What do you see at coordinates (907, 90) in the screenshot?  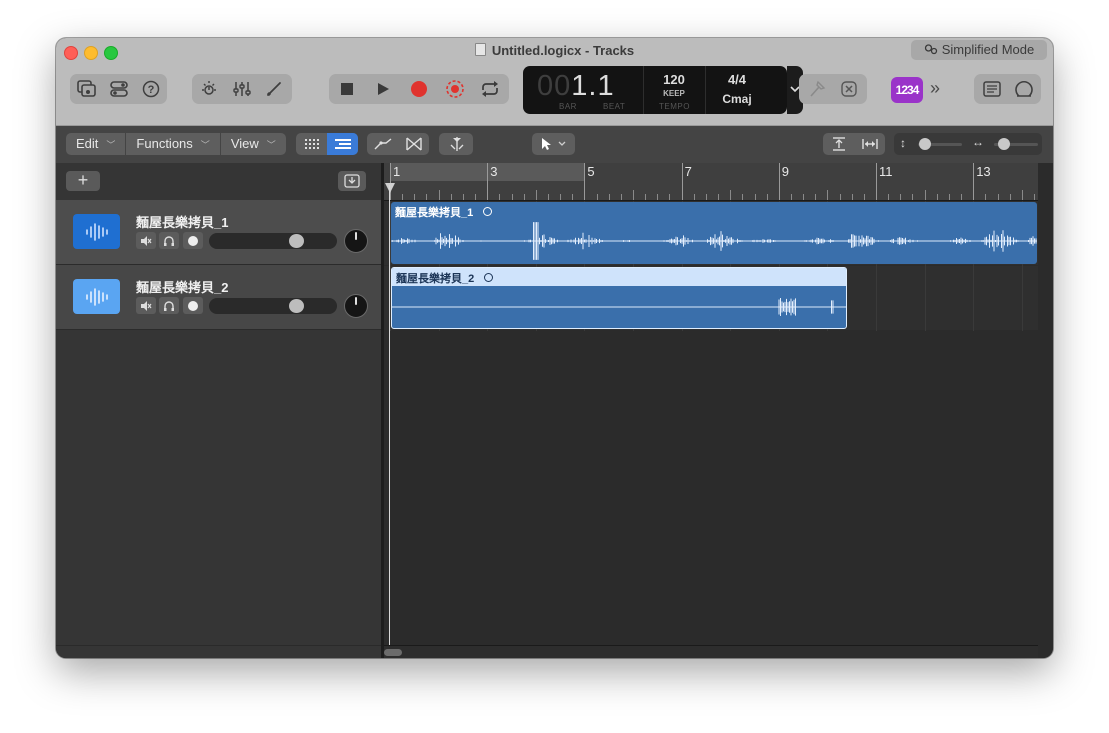 I see `count-in-button: 1234` at bounding box center [907, 90].